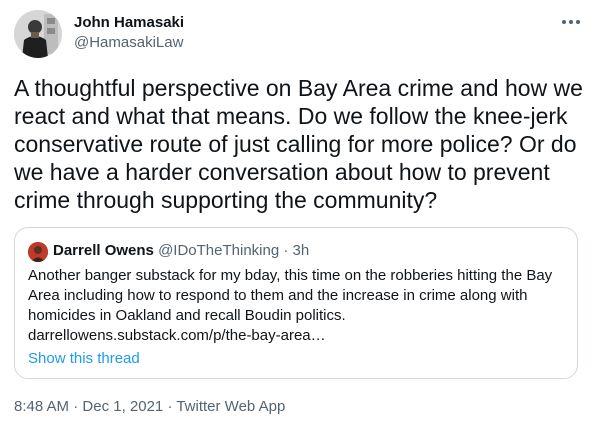 The width and height of the screenshot is (598, 428). I want to click on quoted-tweet-header: Darrell Owens @IDoTheThinking · 3h, so click(181, 251).